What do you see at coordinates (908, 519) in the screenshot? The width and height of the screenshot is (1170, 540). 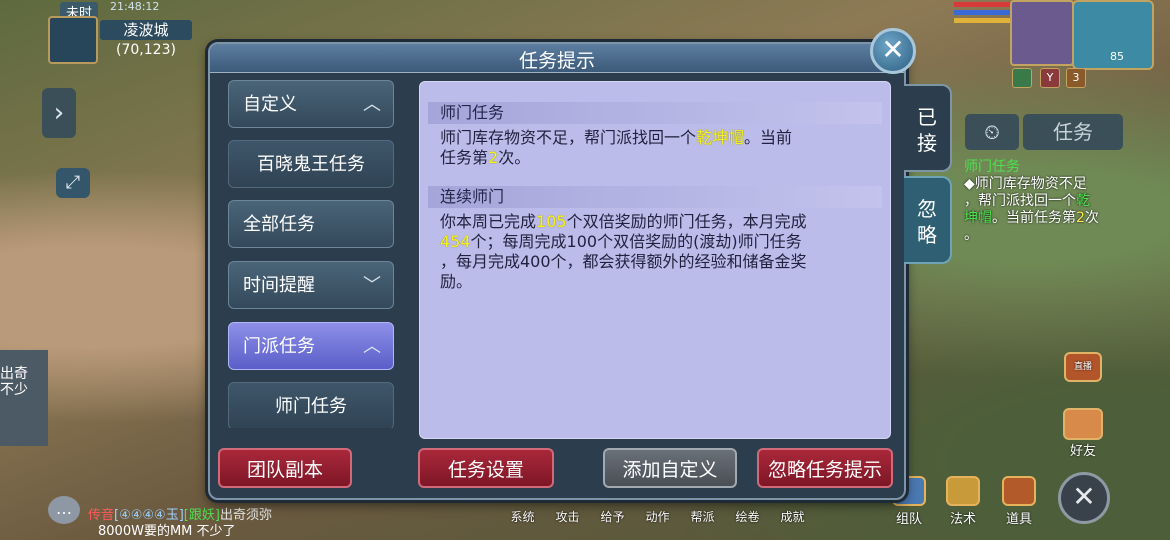 I see `team-label: 组队` at bounding box center [908, 519].